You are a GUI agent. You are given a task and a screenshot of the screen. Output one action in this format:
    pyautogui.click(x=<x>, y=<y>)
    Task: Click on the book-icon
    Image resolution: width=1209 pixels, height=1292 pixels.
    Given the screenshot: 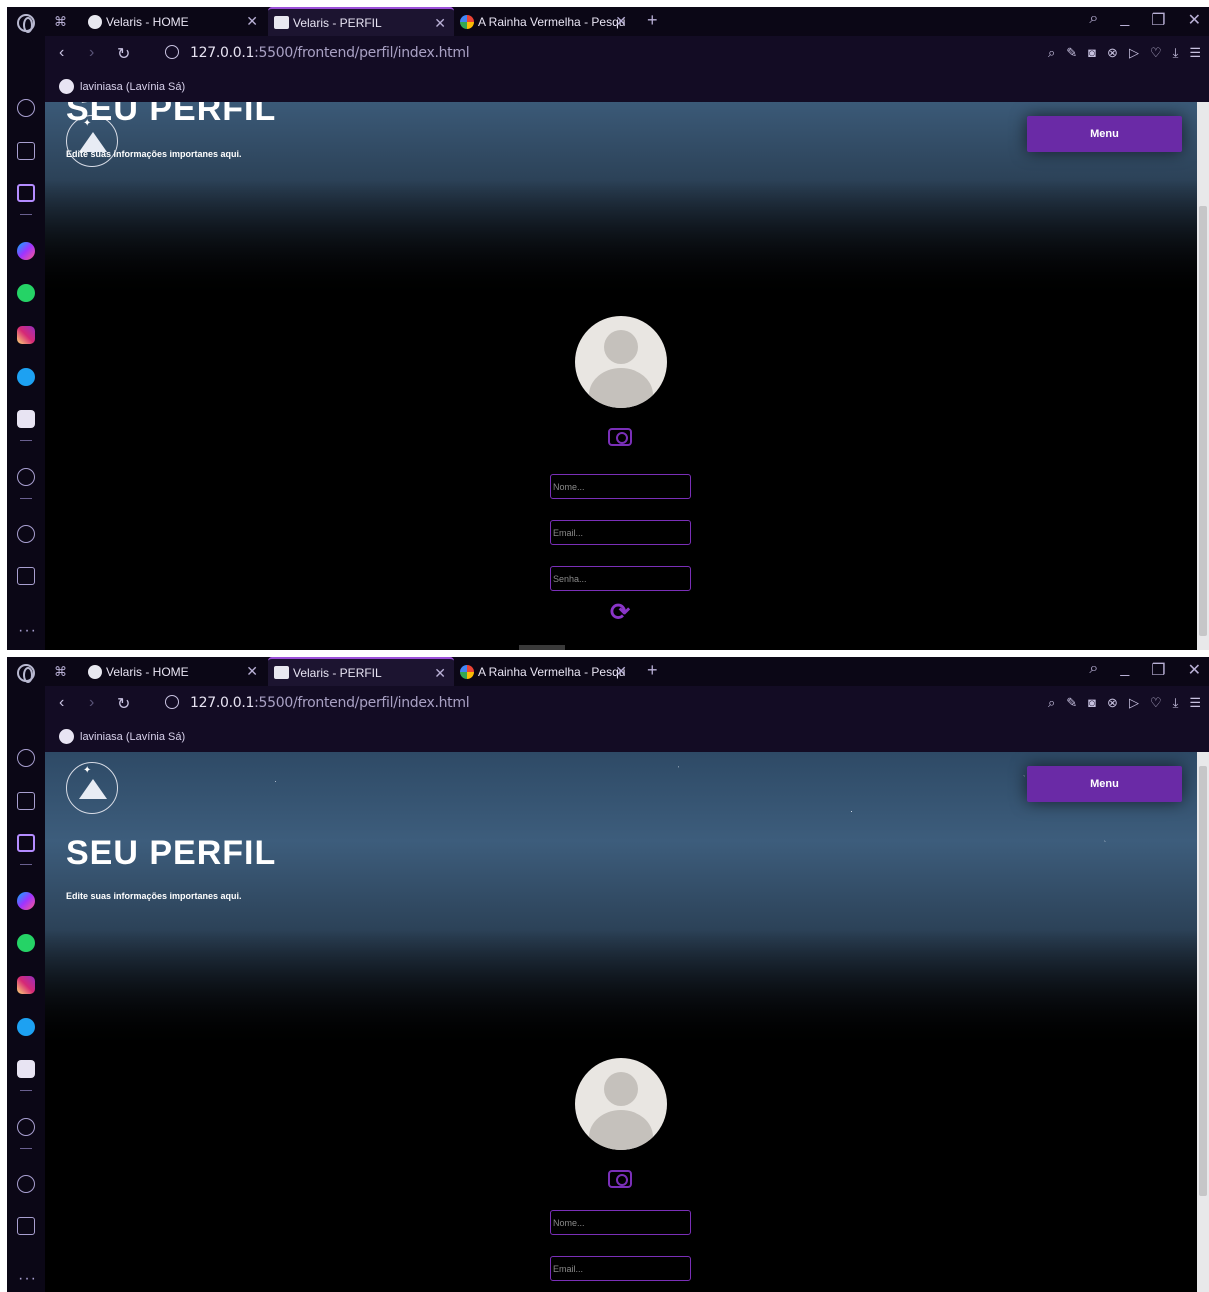 What is the action you would take?
    pyautogui.click(x=281, y=22)
    